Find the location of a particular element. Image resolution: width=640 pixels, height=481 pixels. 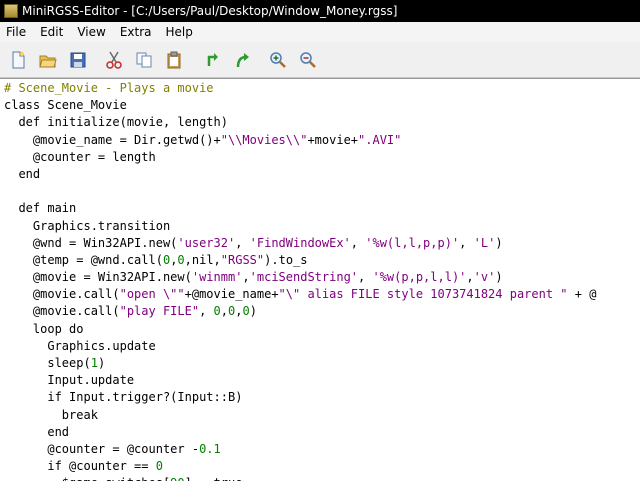

menu-edit: Edit is located at coordinates (51, 32).